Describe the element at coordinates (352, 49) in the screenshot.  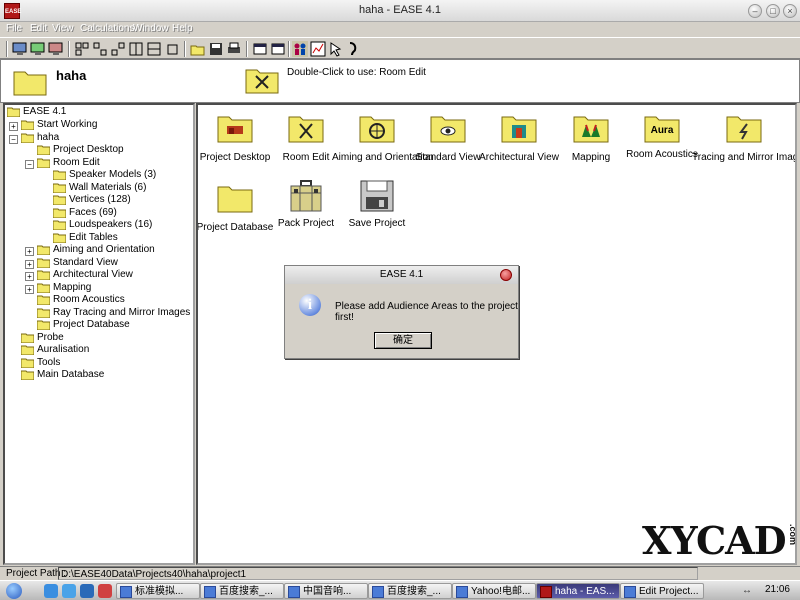
I see `ear-icon` at that location.